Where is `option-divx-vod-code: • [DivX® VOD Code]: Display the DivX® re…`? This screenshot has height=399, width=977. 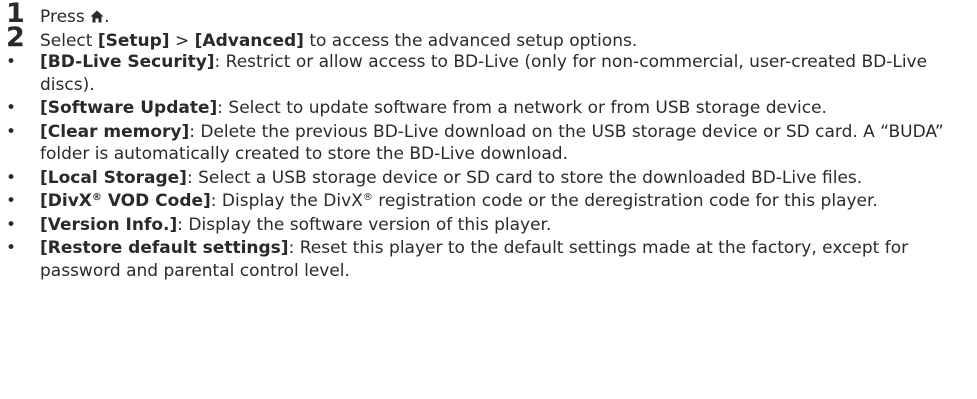 option-divx-vod-code: • [DivX® VOD Code]: Display the DivX® re… is located at coordinates (488, 201).